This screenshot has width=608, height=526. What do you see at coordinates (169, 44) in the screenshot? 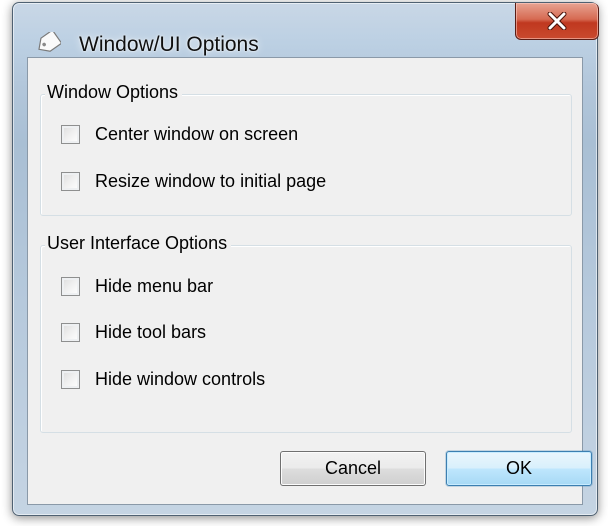
I see `window-title: Window/UI Options` at bounding box center [169, 44].